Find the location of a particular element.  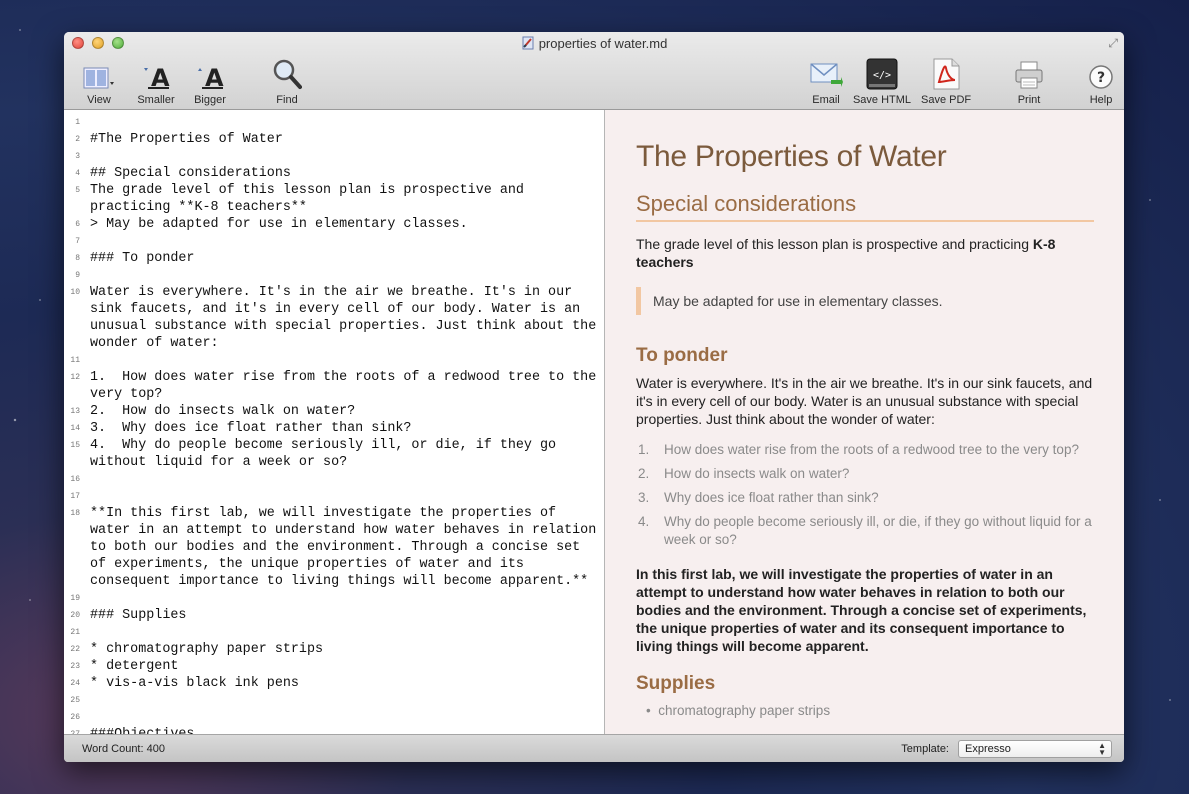

line-number: 19 is located at coordinates (75, 598).